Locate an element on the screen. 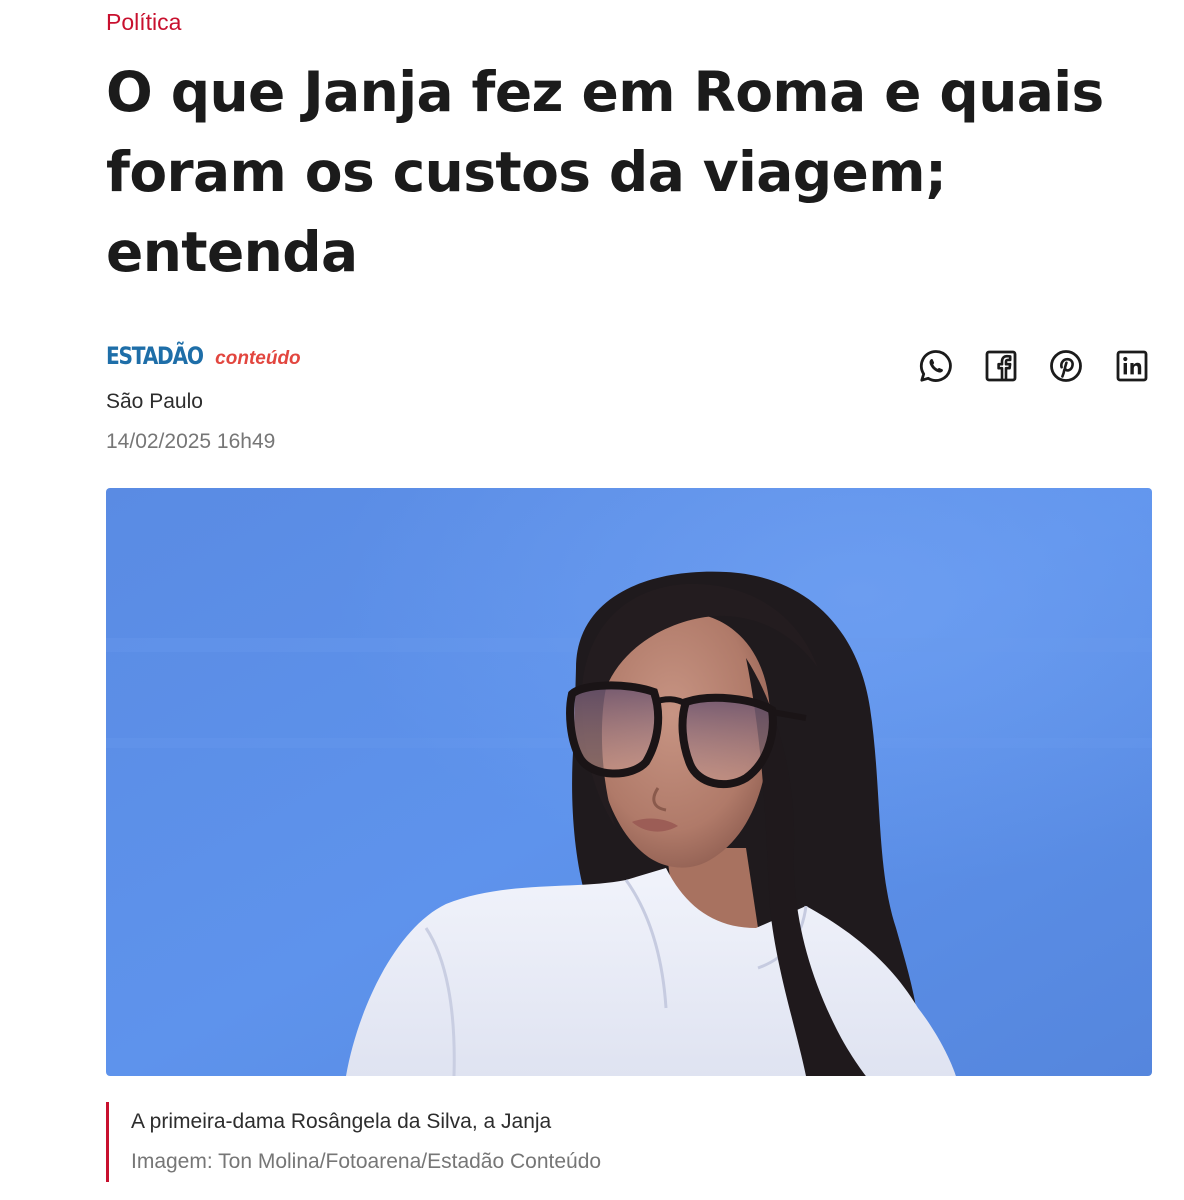 This screenshot has width=1184, height=1200. whatsapp-icon is located at coordinates (936, 366).